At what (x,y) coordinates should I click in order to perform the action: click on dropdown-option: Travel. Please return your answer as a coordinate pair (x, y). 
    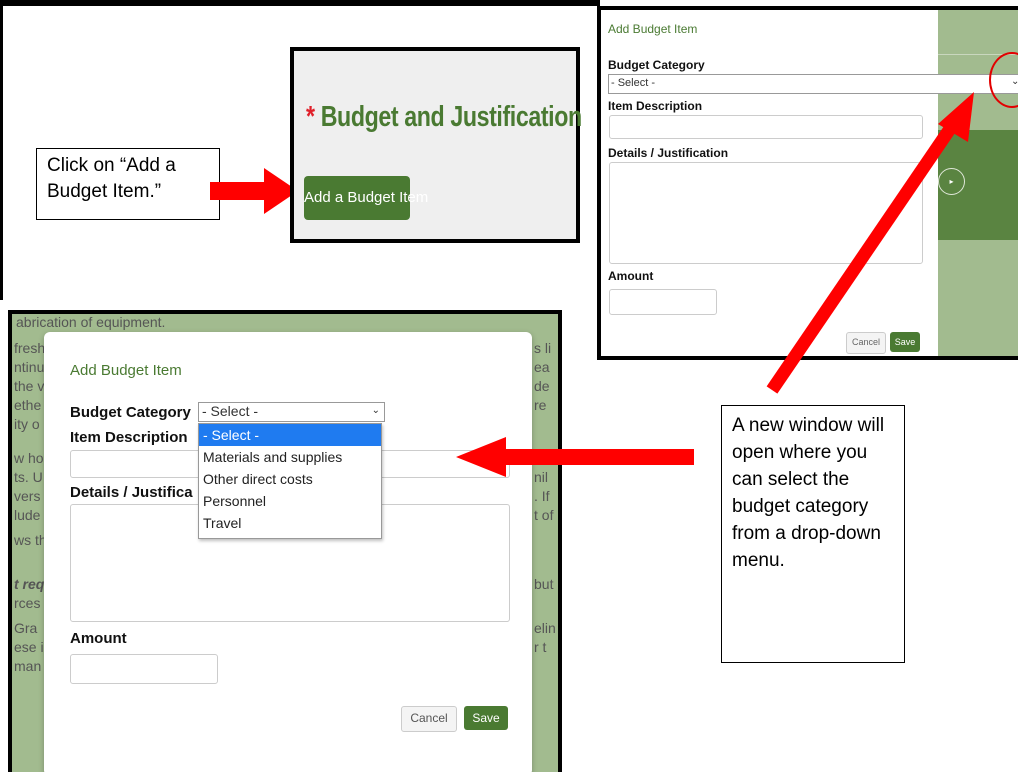
    Looking at the image, I should click on (290, 523).